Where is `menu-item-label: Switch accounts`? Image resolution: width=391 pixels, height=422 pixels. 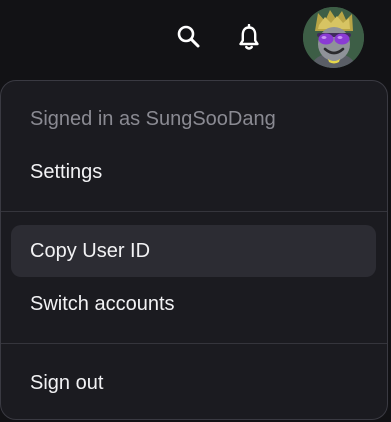
menu-item-label: Switch accounts is located at coordinates (102, 303).